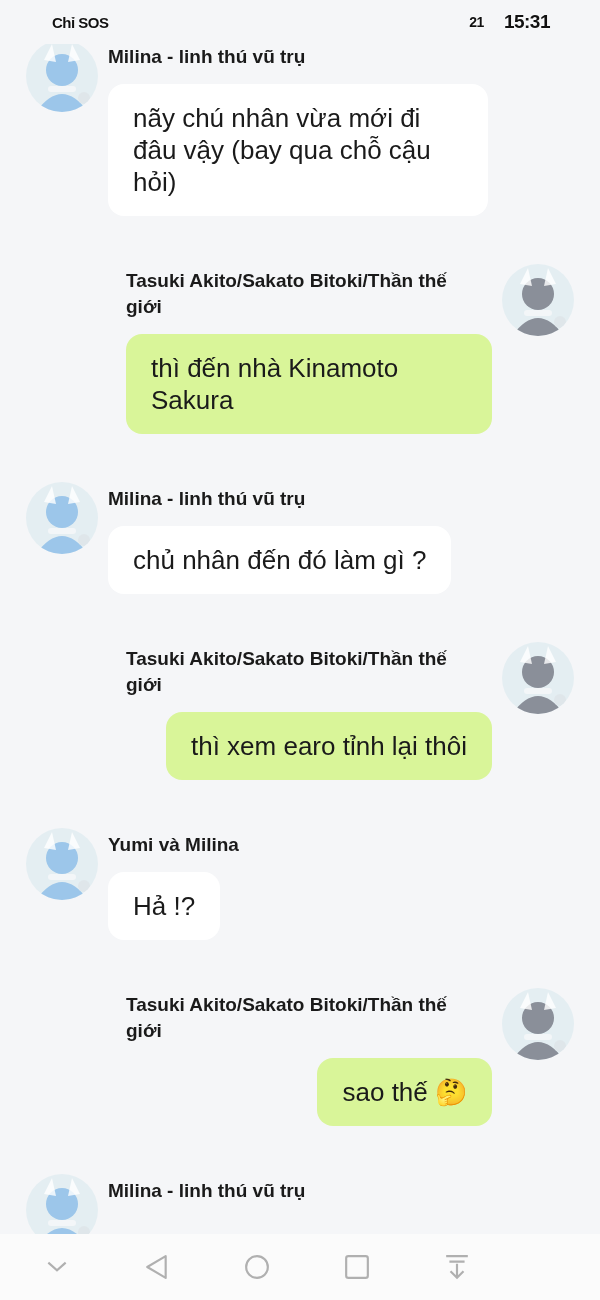  I want to click on pull-down-icon, so click(457, 1267).